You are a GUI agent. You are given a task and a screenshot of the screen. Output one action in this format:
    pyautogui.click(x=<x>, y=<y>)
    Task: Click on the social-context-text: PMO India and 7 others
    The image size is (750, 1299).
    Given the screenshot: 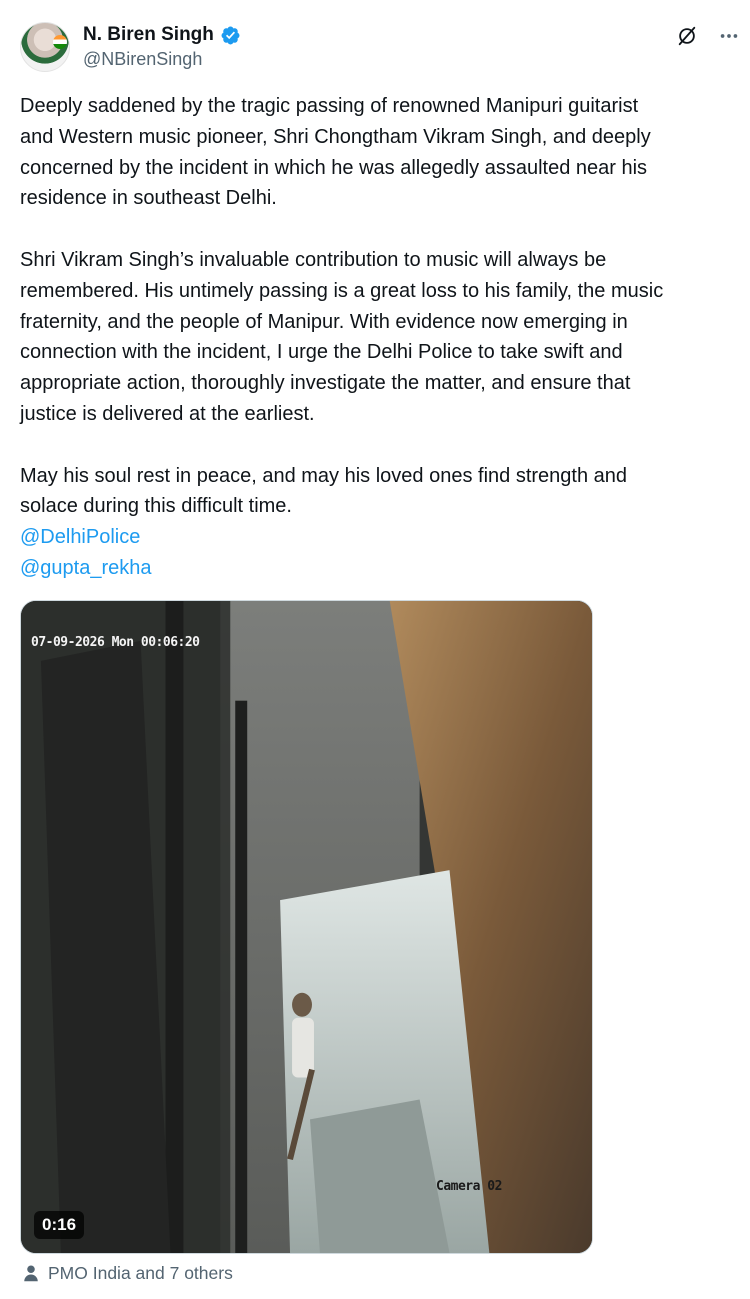 What is the action you would take?
    pyautogui.click(x=140, y=1272)
    